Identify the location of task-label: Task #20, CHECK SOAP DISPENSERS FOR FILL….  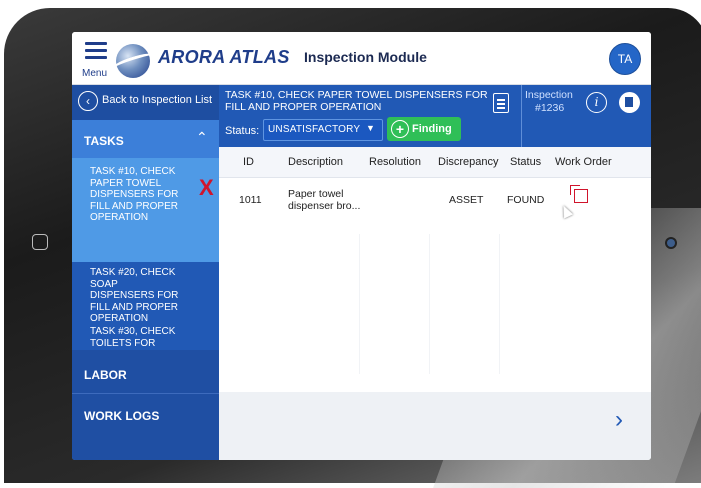
(134, 295).